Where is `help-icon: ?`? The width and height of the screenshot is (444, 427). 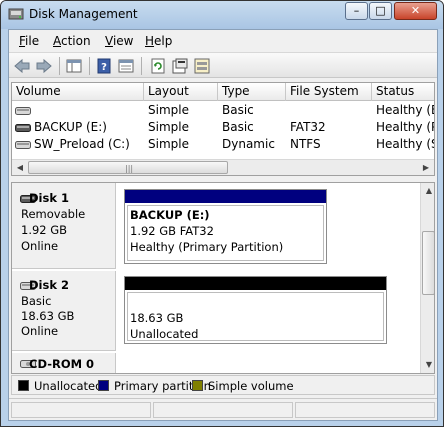 help-icon: ? is located at coordinates (104, 66).